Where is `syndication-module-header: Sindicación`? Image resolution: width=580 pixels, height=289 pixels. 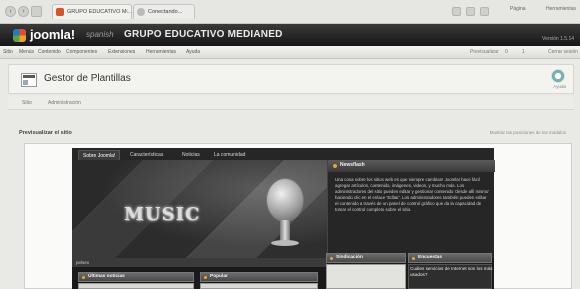
syndication-module-header: Sindicación is located at coordinates (366, 258).